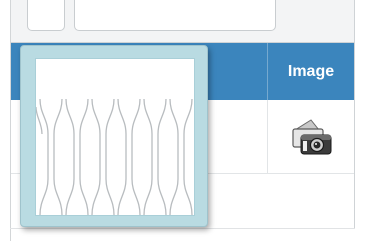  Describe the element at coordinates (354, 114) in the screenshot. I see `table-right-border` at that location.